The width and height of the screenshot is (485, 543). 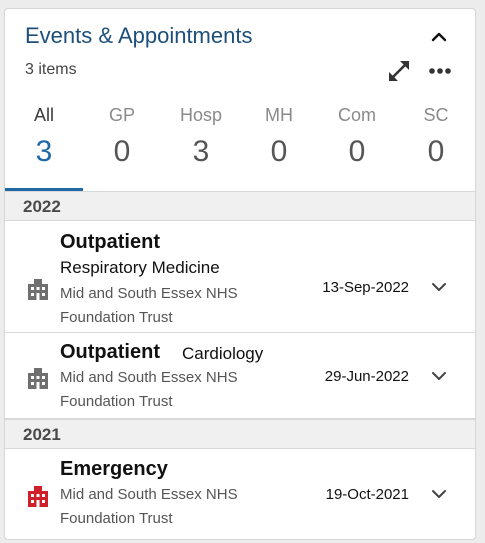 What do you see at coordinates (399, 71) in the screenshot?
I see `expand-icon` at bounding box center [399, 71].